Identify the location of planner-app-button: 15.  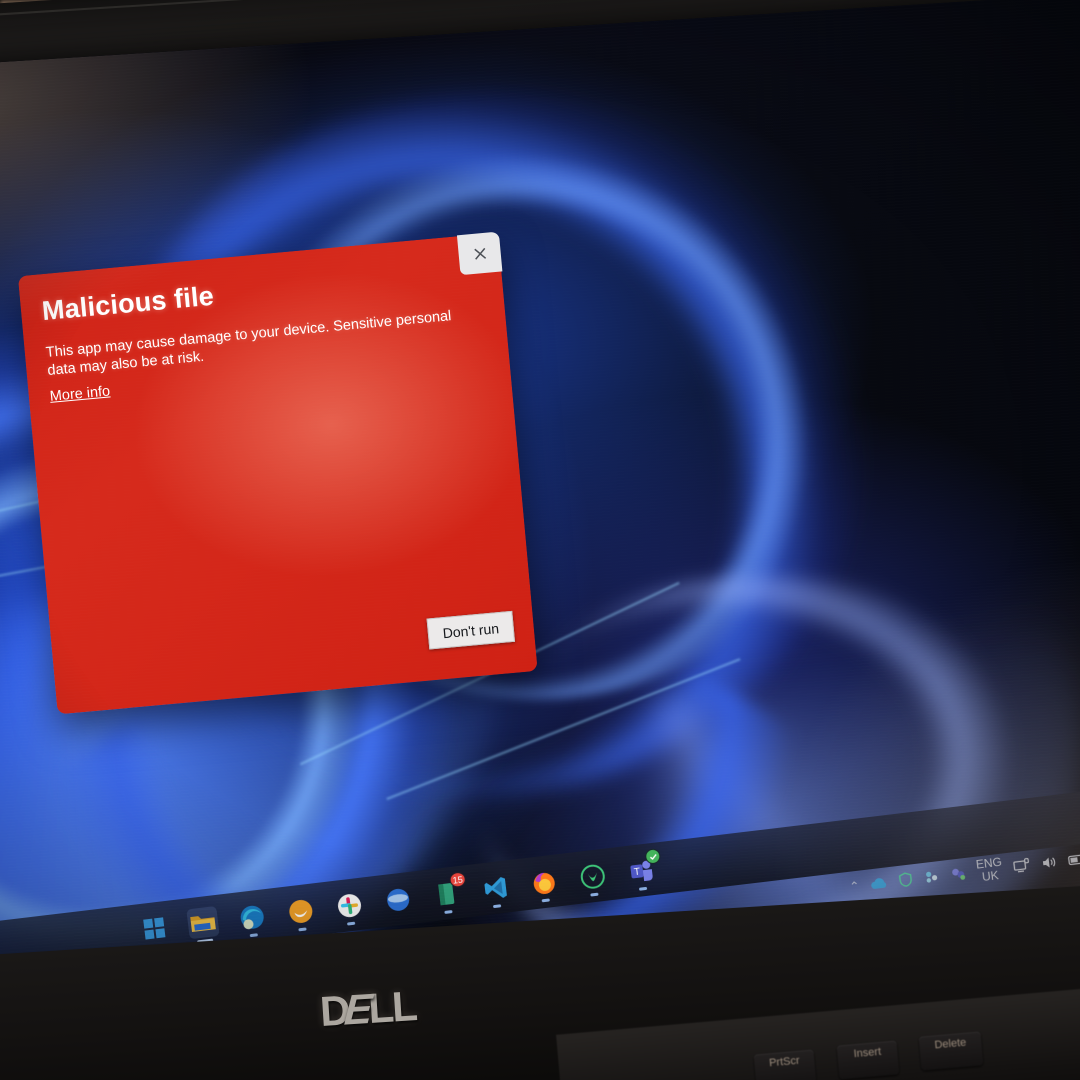
(448, 892).